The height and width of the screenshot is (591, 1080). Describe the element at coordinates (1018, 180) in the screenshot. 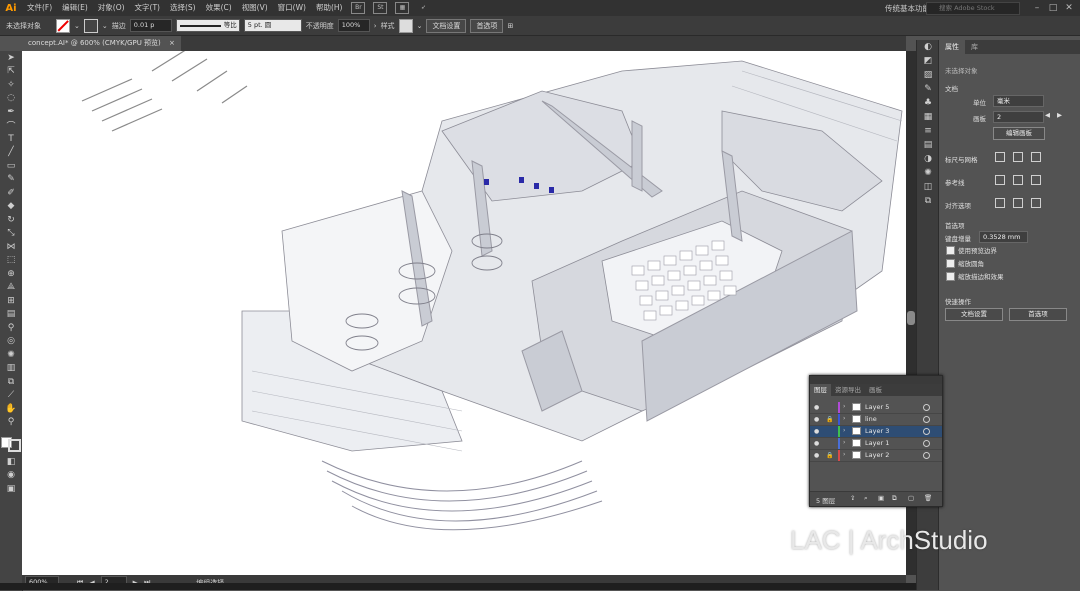

I see `smart-guides-icon` at that location.